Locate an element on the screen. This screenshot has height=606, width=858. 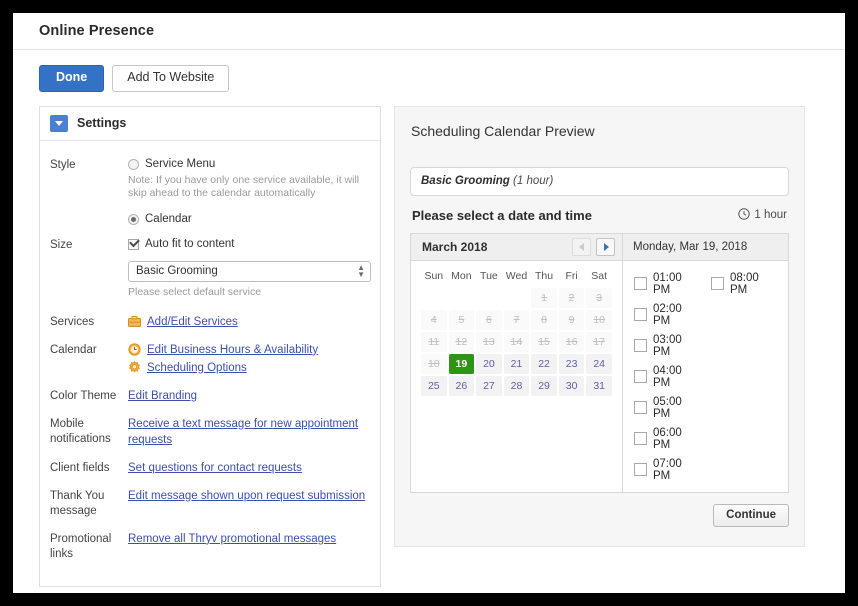
time-slot: 05:00 PM is located at coordinates (667, 408).